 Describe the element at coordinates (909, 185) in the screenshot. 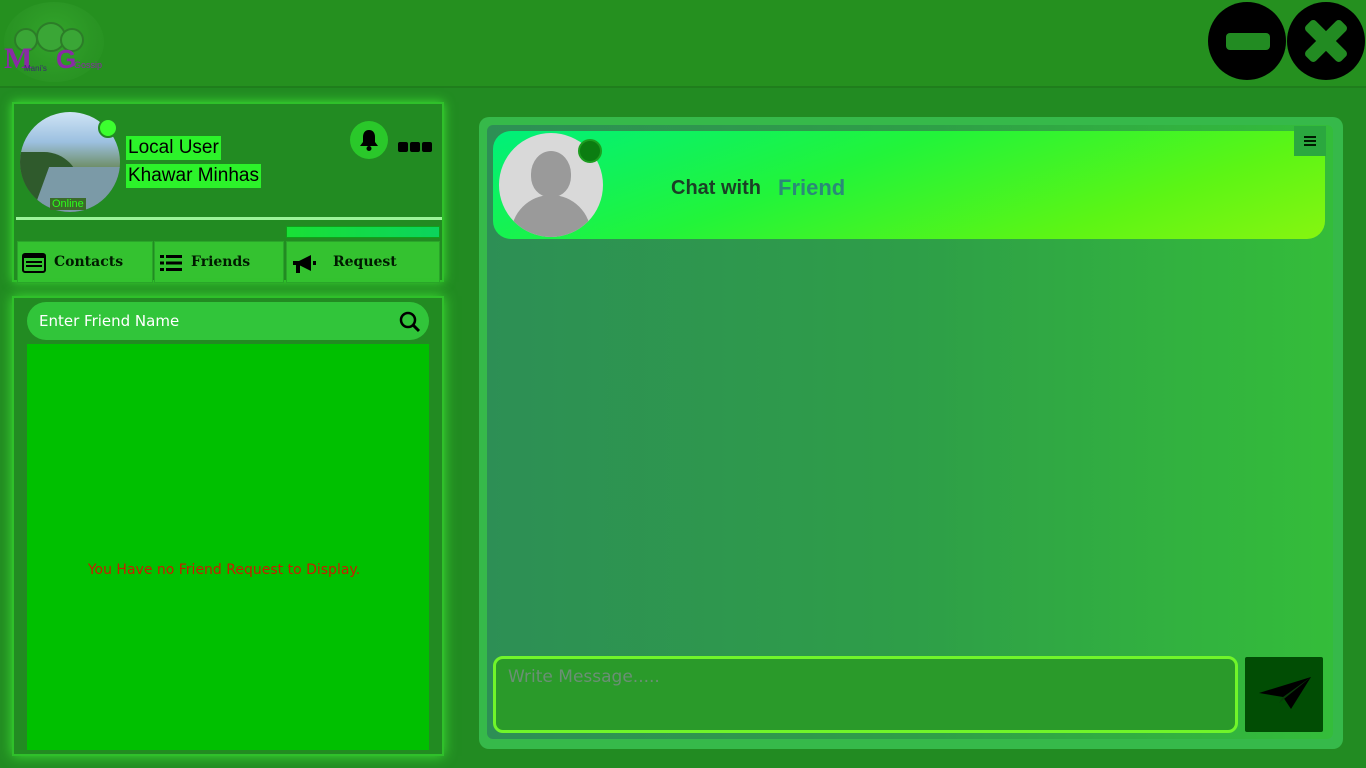

I see `chat-header: Chat with Friend` at that location.